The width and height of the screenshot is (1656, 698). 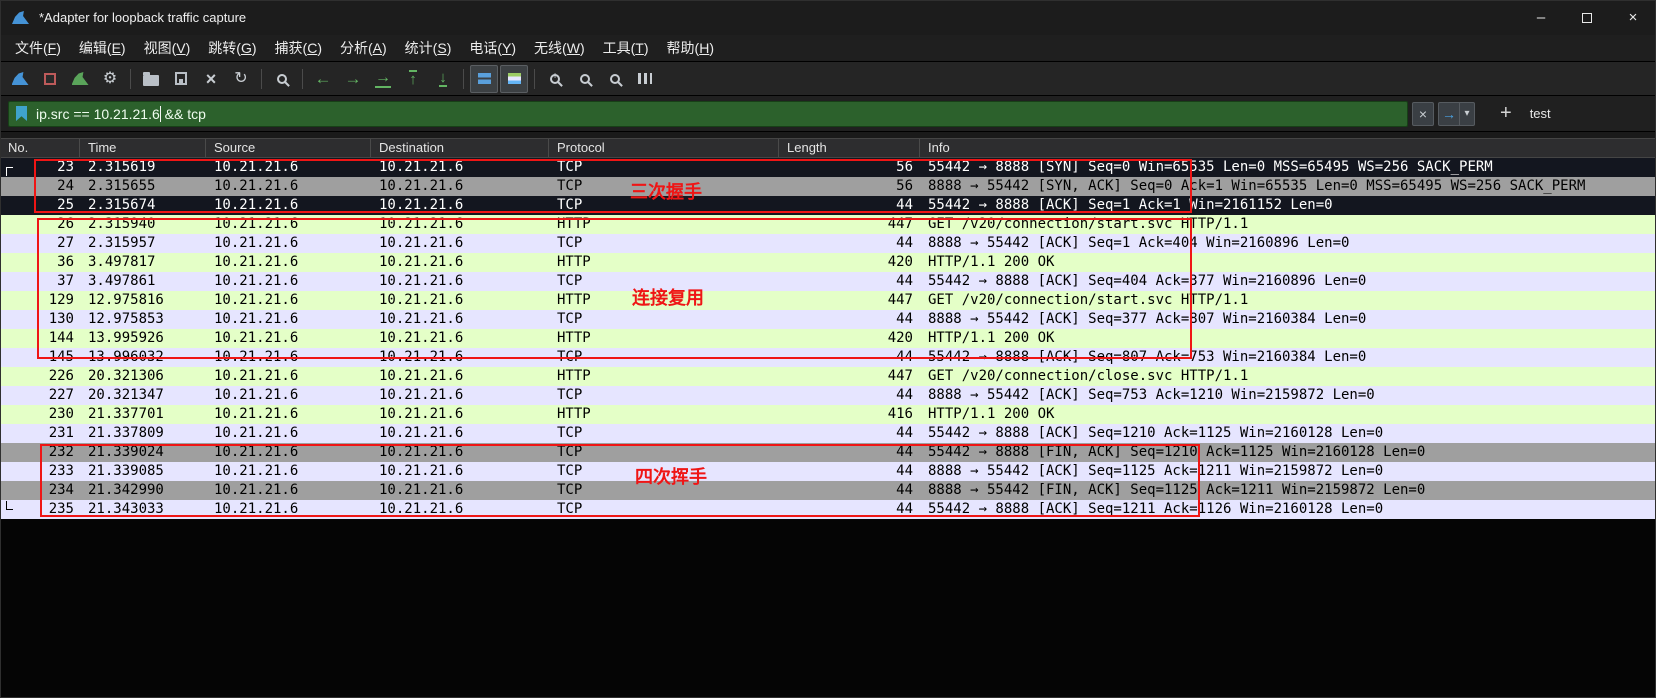 What do you see at coordinates (690, 48) in the screenshot?
I see `menu-item-help: 帮助(H)` at bounding box center [690, 48].